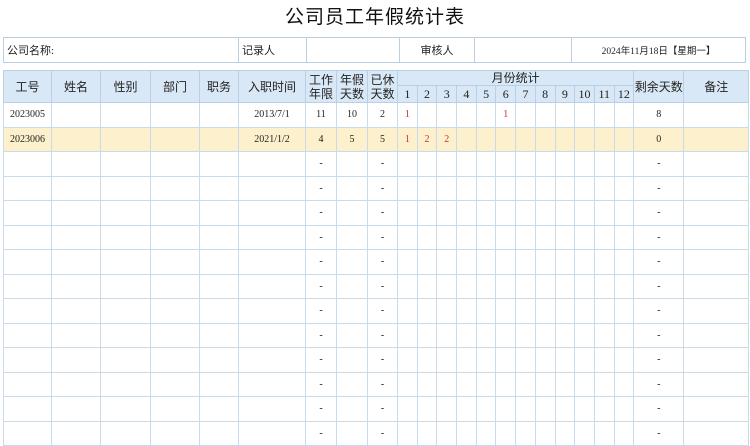 This screenshot has height=446, width=750. I want to click on cell-emp-id: 2023006, so click(27, 139).